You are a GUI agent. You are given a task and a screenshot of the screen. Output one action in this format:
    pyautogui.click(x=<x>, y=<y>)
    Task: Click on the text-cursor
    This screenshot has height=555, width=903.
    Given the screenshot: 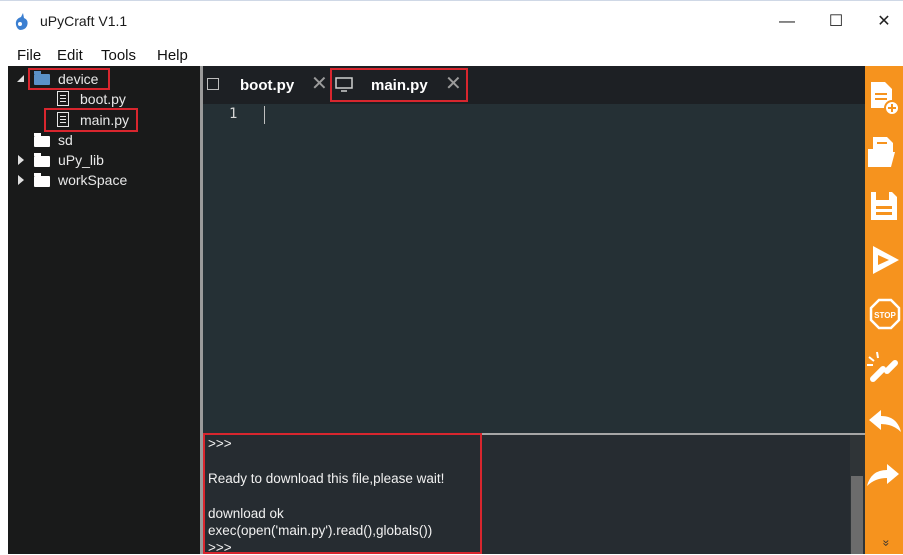 What is the action you would take?
    pyautogui.click(x=264, y=115)
    